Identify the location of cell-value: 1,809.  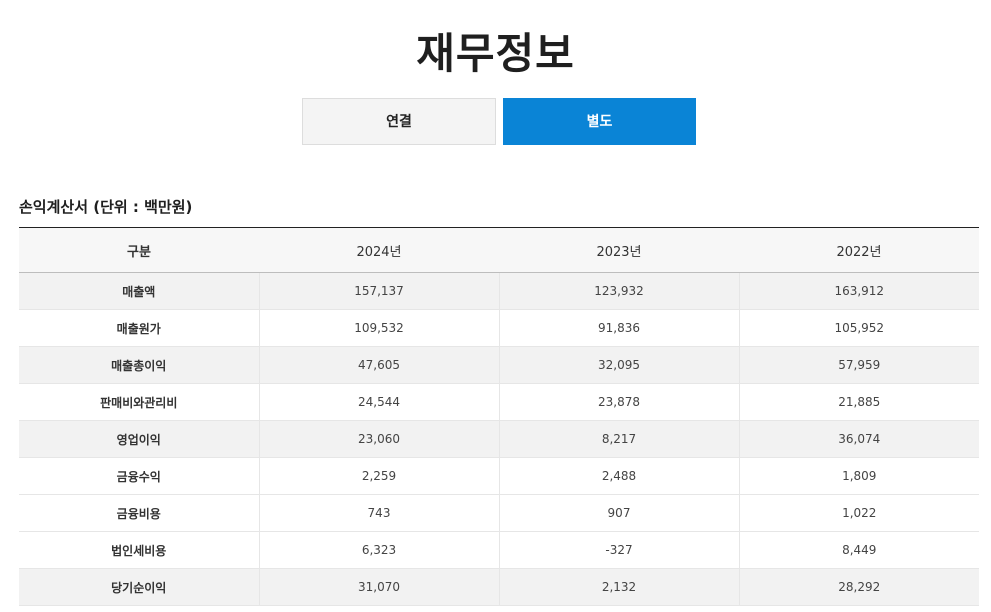
(859, 476).